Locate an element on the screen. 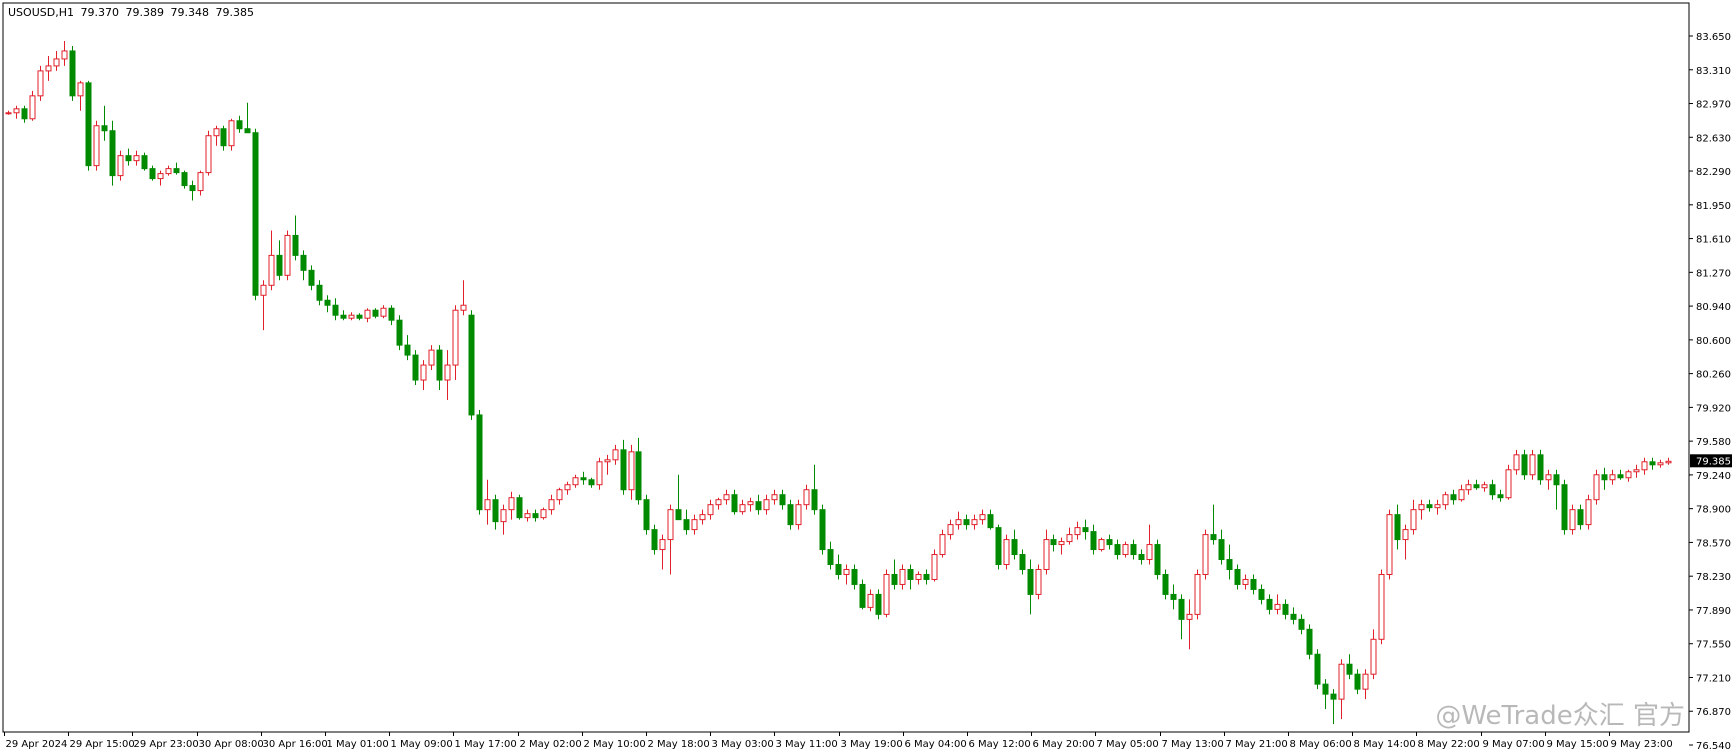 This screenshot has height=756, width=1733. price-tick-label: 77.890 is located at coordinates (1713, 611).